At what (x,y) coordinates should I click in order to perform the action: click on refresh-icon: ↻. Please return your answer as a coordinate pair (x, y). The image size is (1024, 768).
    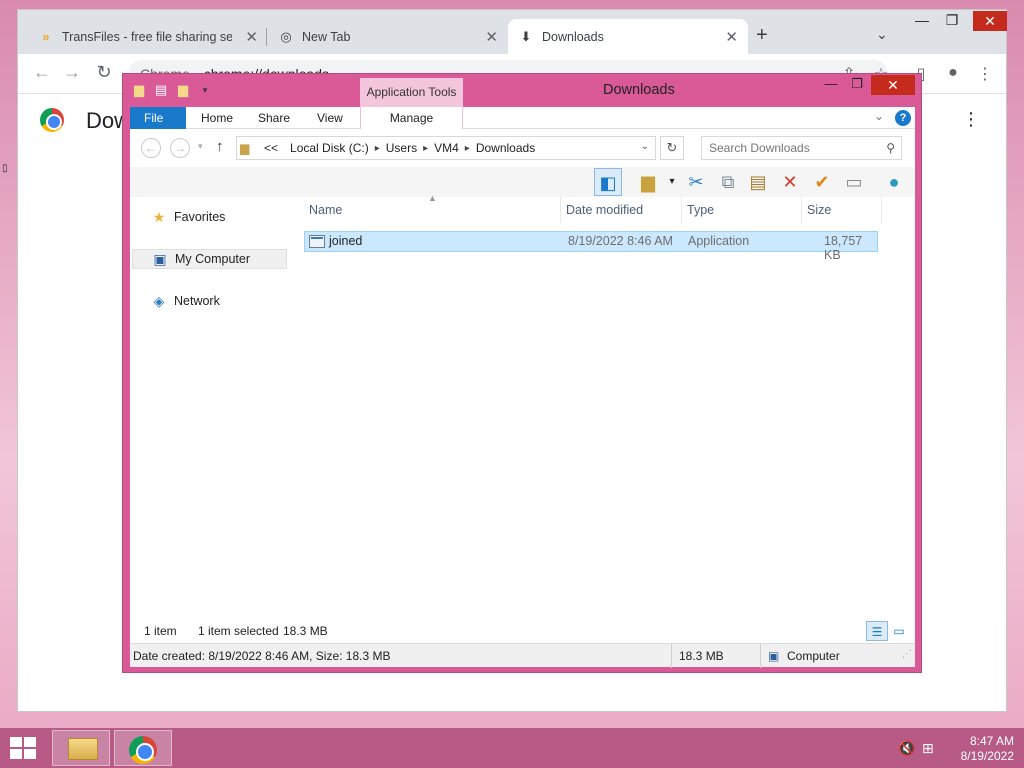
    Looking at the image, I should click on (672, 148).